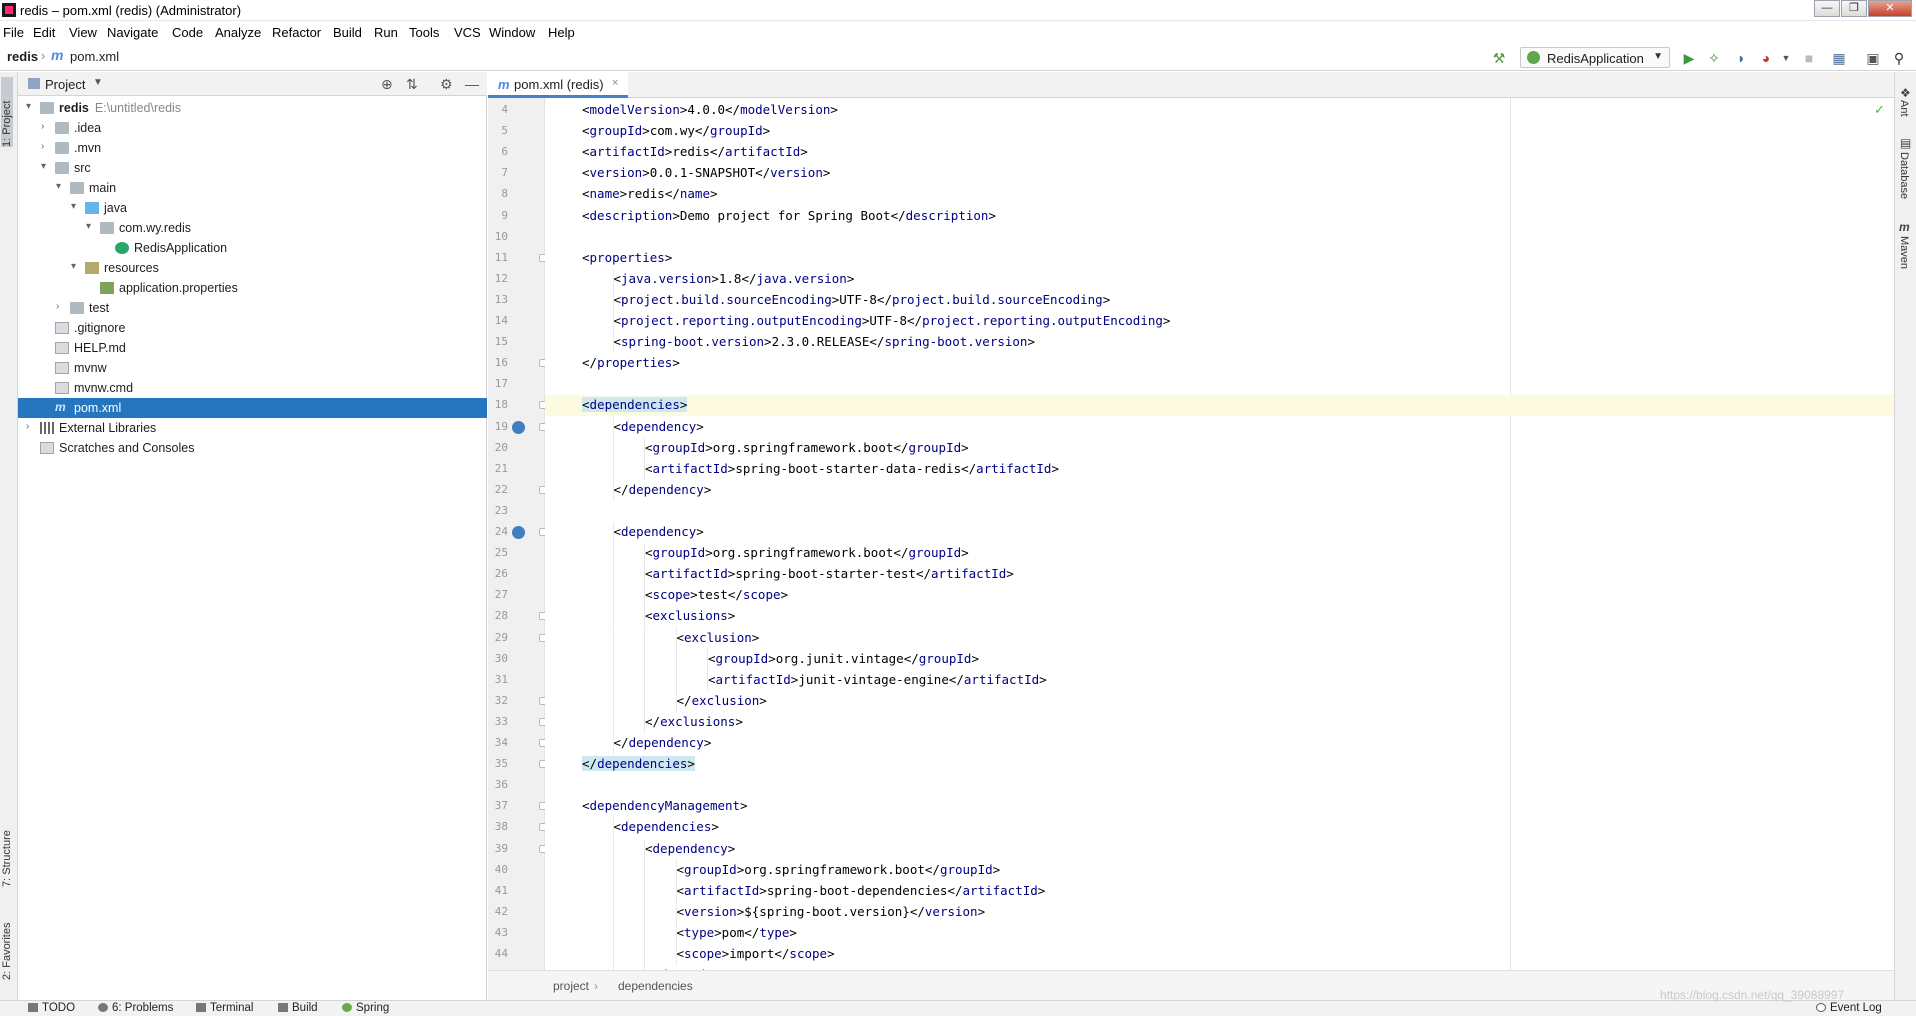 The image size is (1916, 1016). Describe the element at coordinates (1899, 58) in the screenshot. I see `search-icon: ⚲` at that location.